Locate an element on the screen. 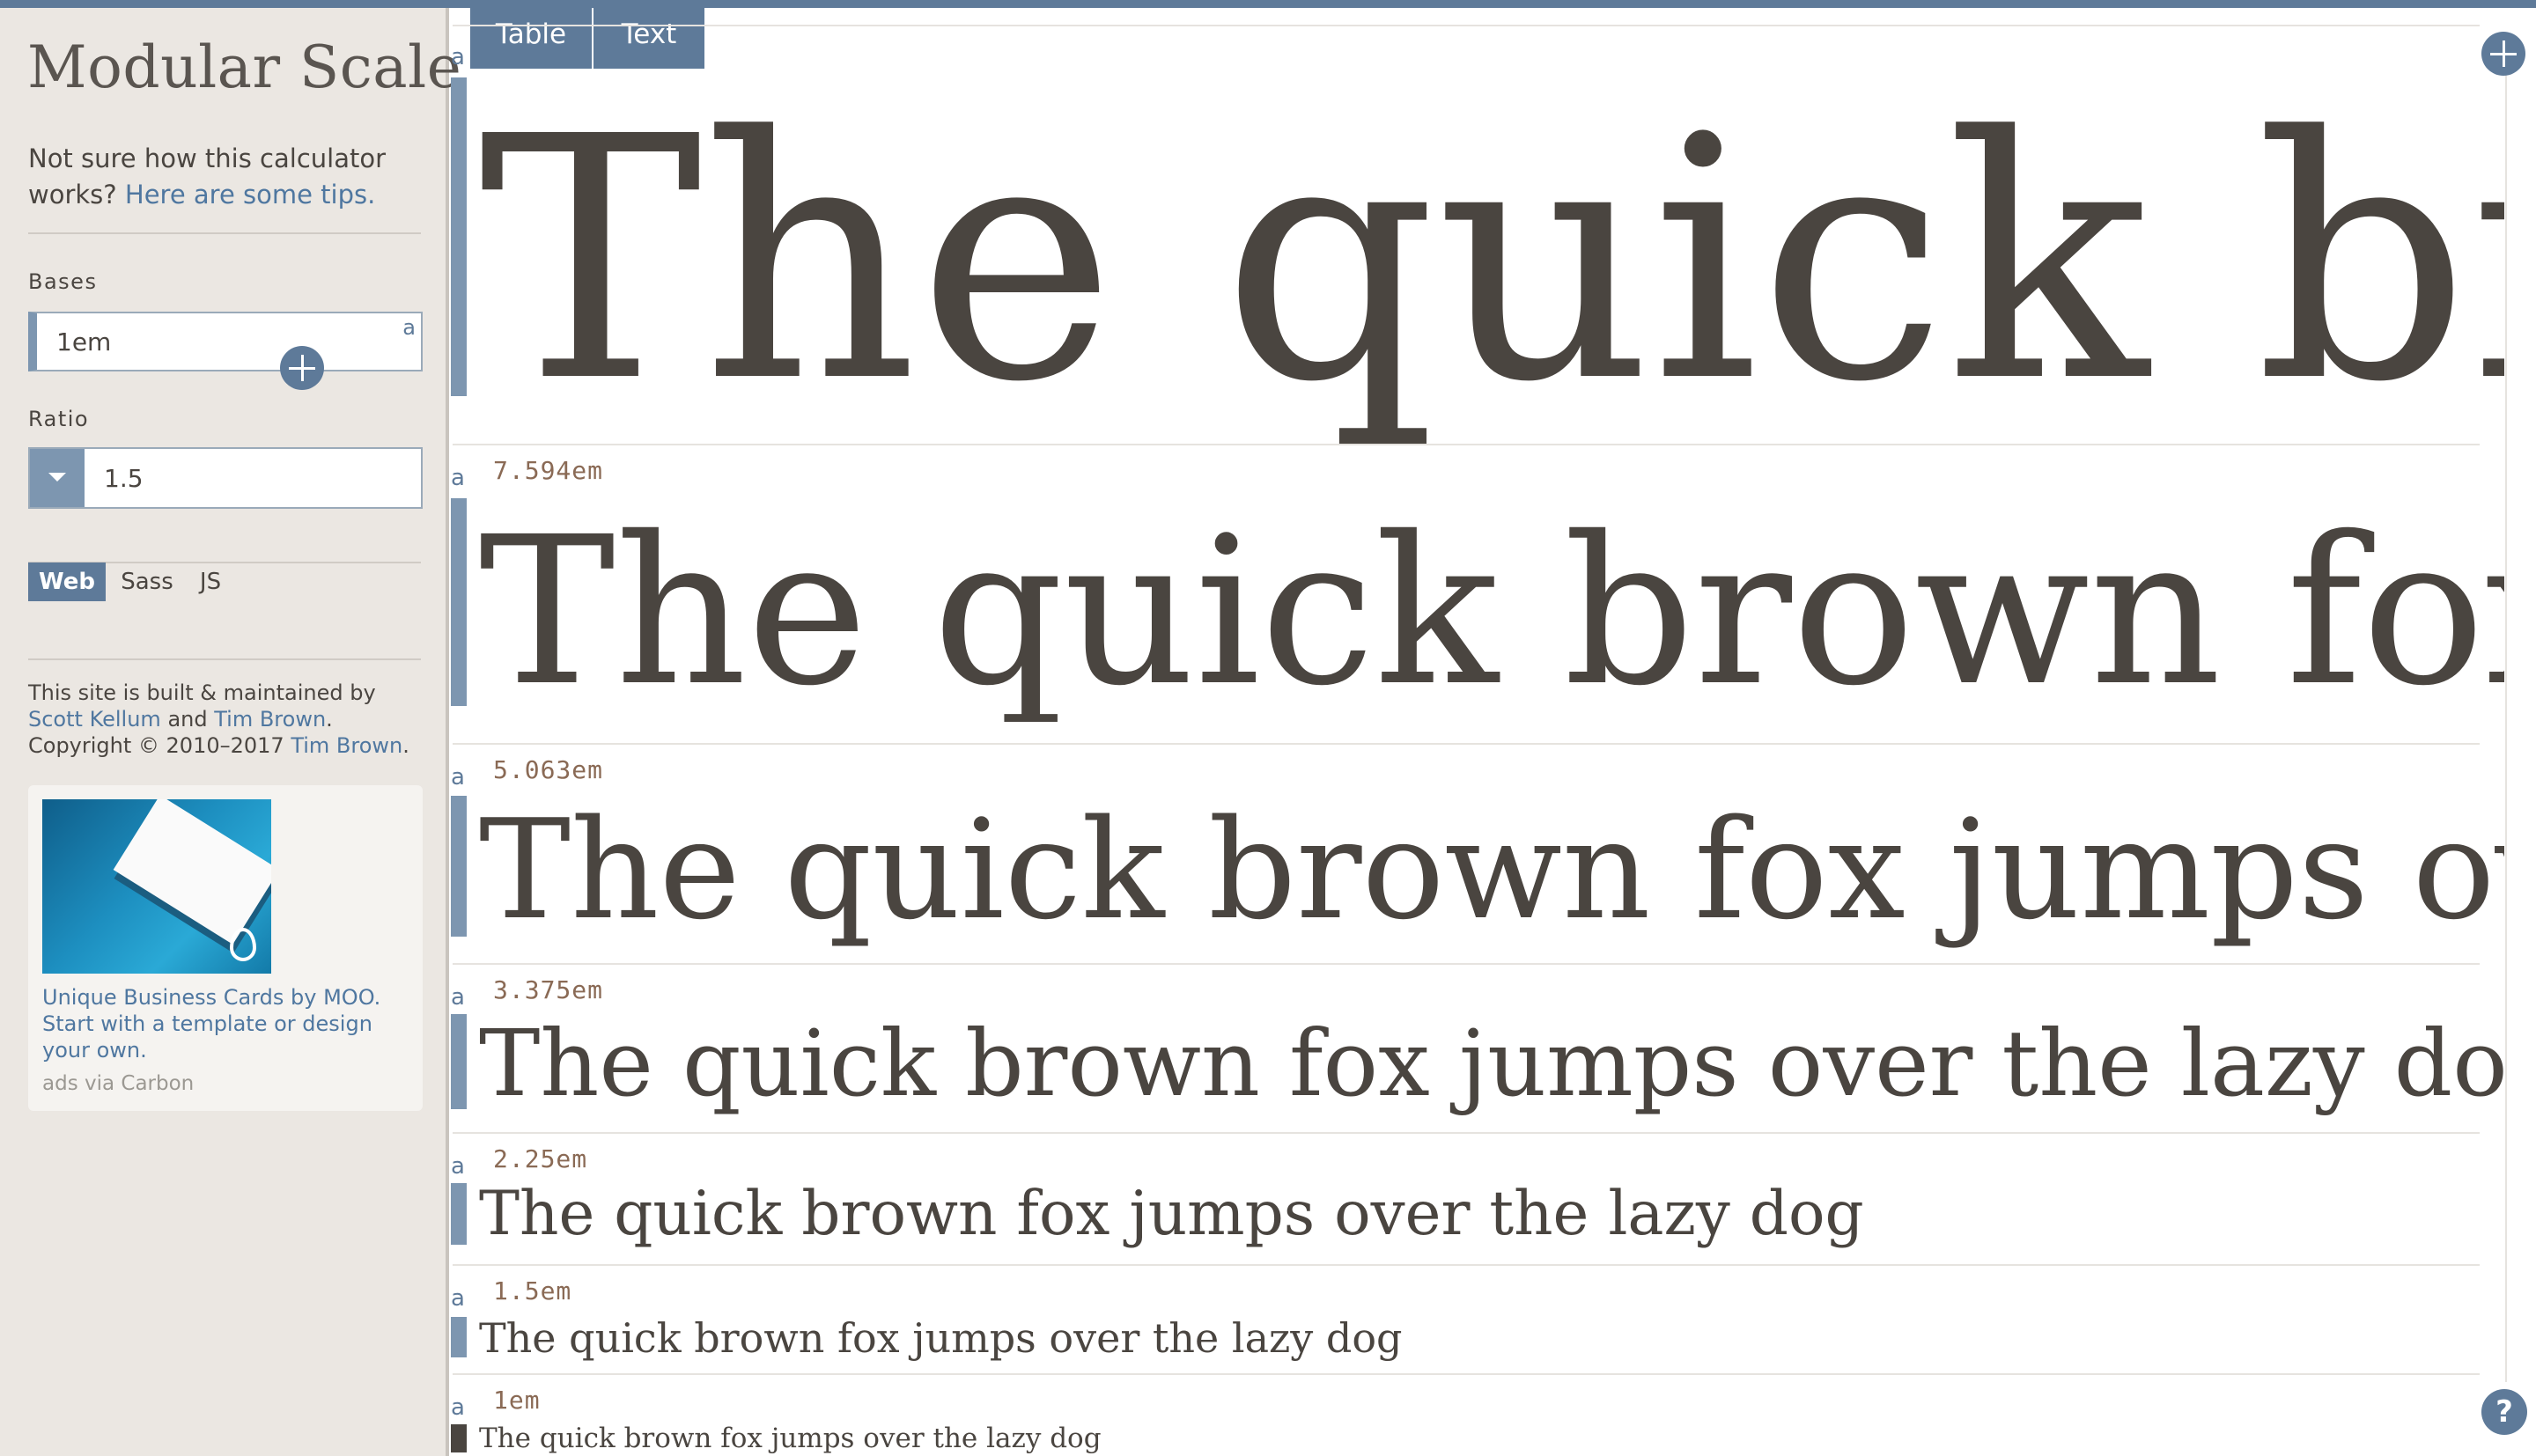  row-size-label: 7.594em is located at coordinates (548, 471).